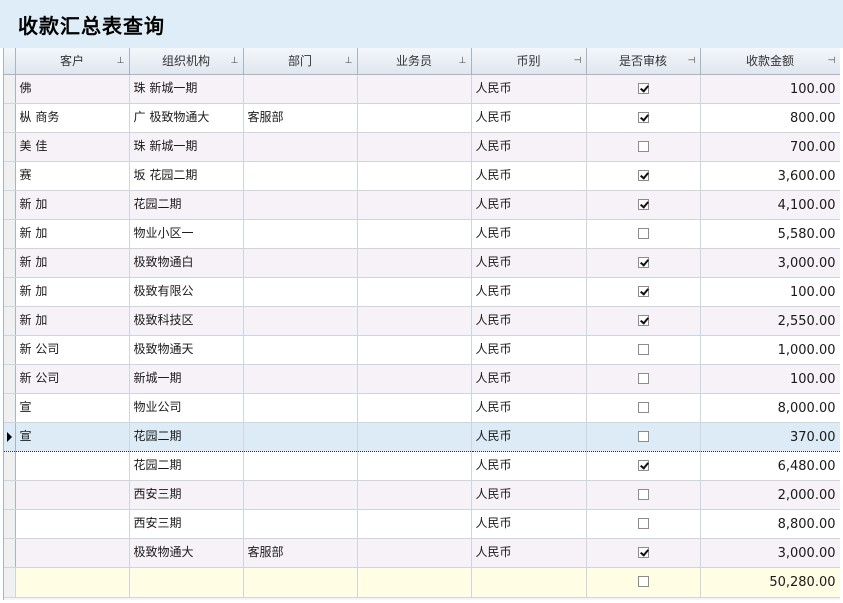 This screenshot has height=603, width=843. I want to click on table-row: 新 加极致物通白 人民币 3,000.00, so click(422, 263).